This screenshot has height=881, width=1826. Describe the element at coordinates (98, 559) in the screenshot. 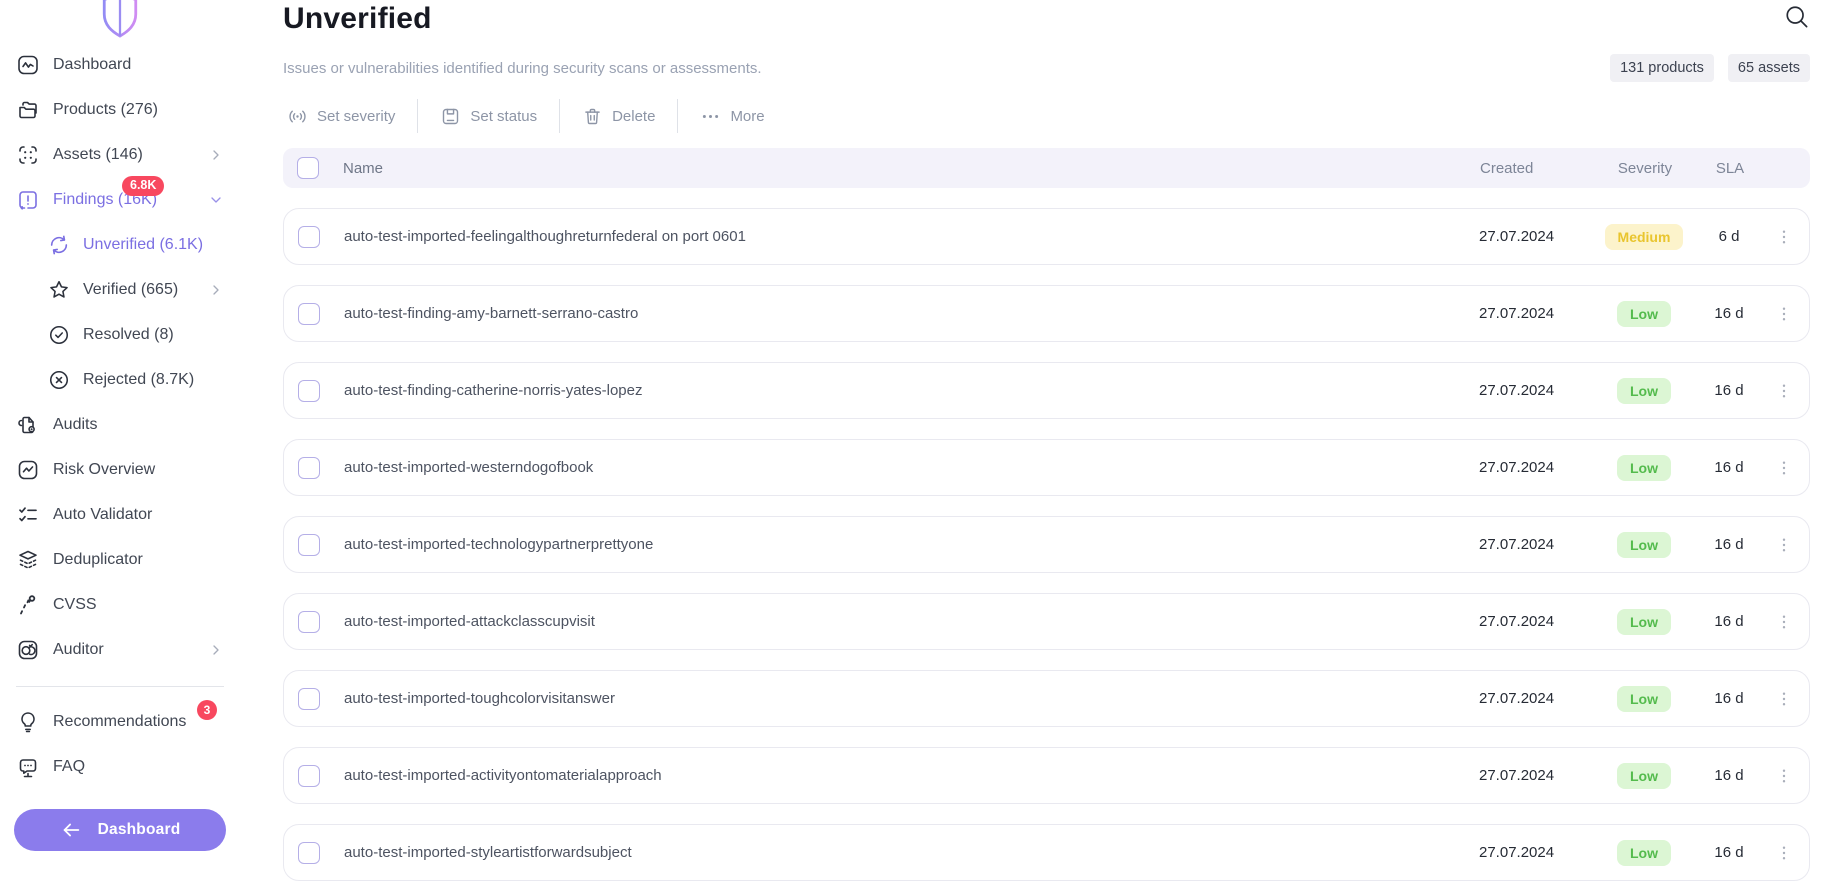

I see `sidebar-item-label: Deduplicator` at that location.